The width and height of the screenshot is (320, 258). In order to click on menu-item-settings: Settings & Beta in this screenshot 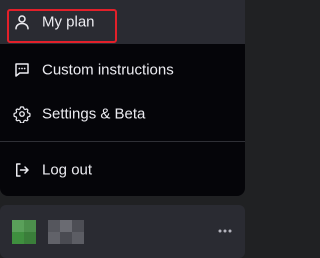, I will do `click(122, 114)`.